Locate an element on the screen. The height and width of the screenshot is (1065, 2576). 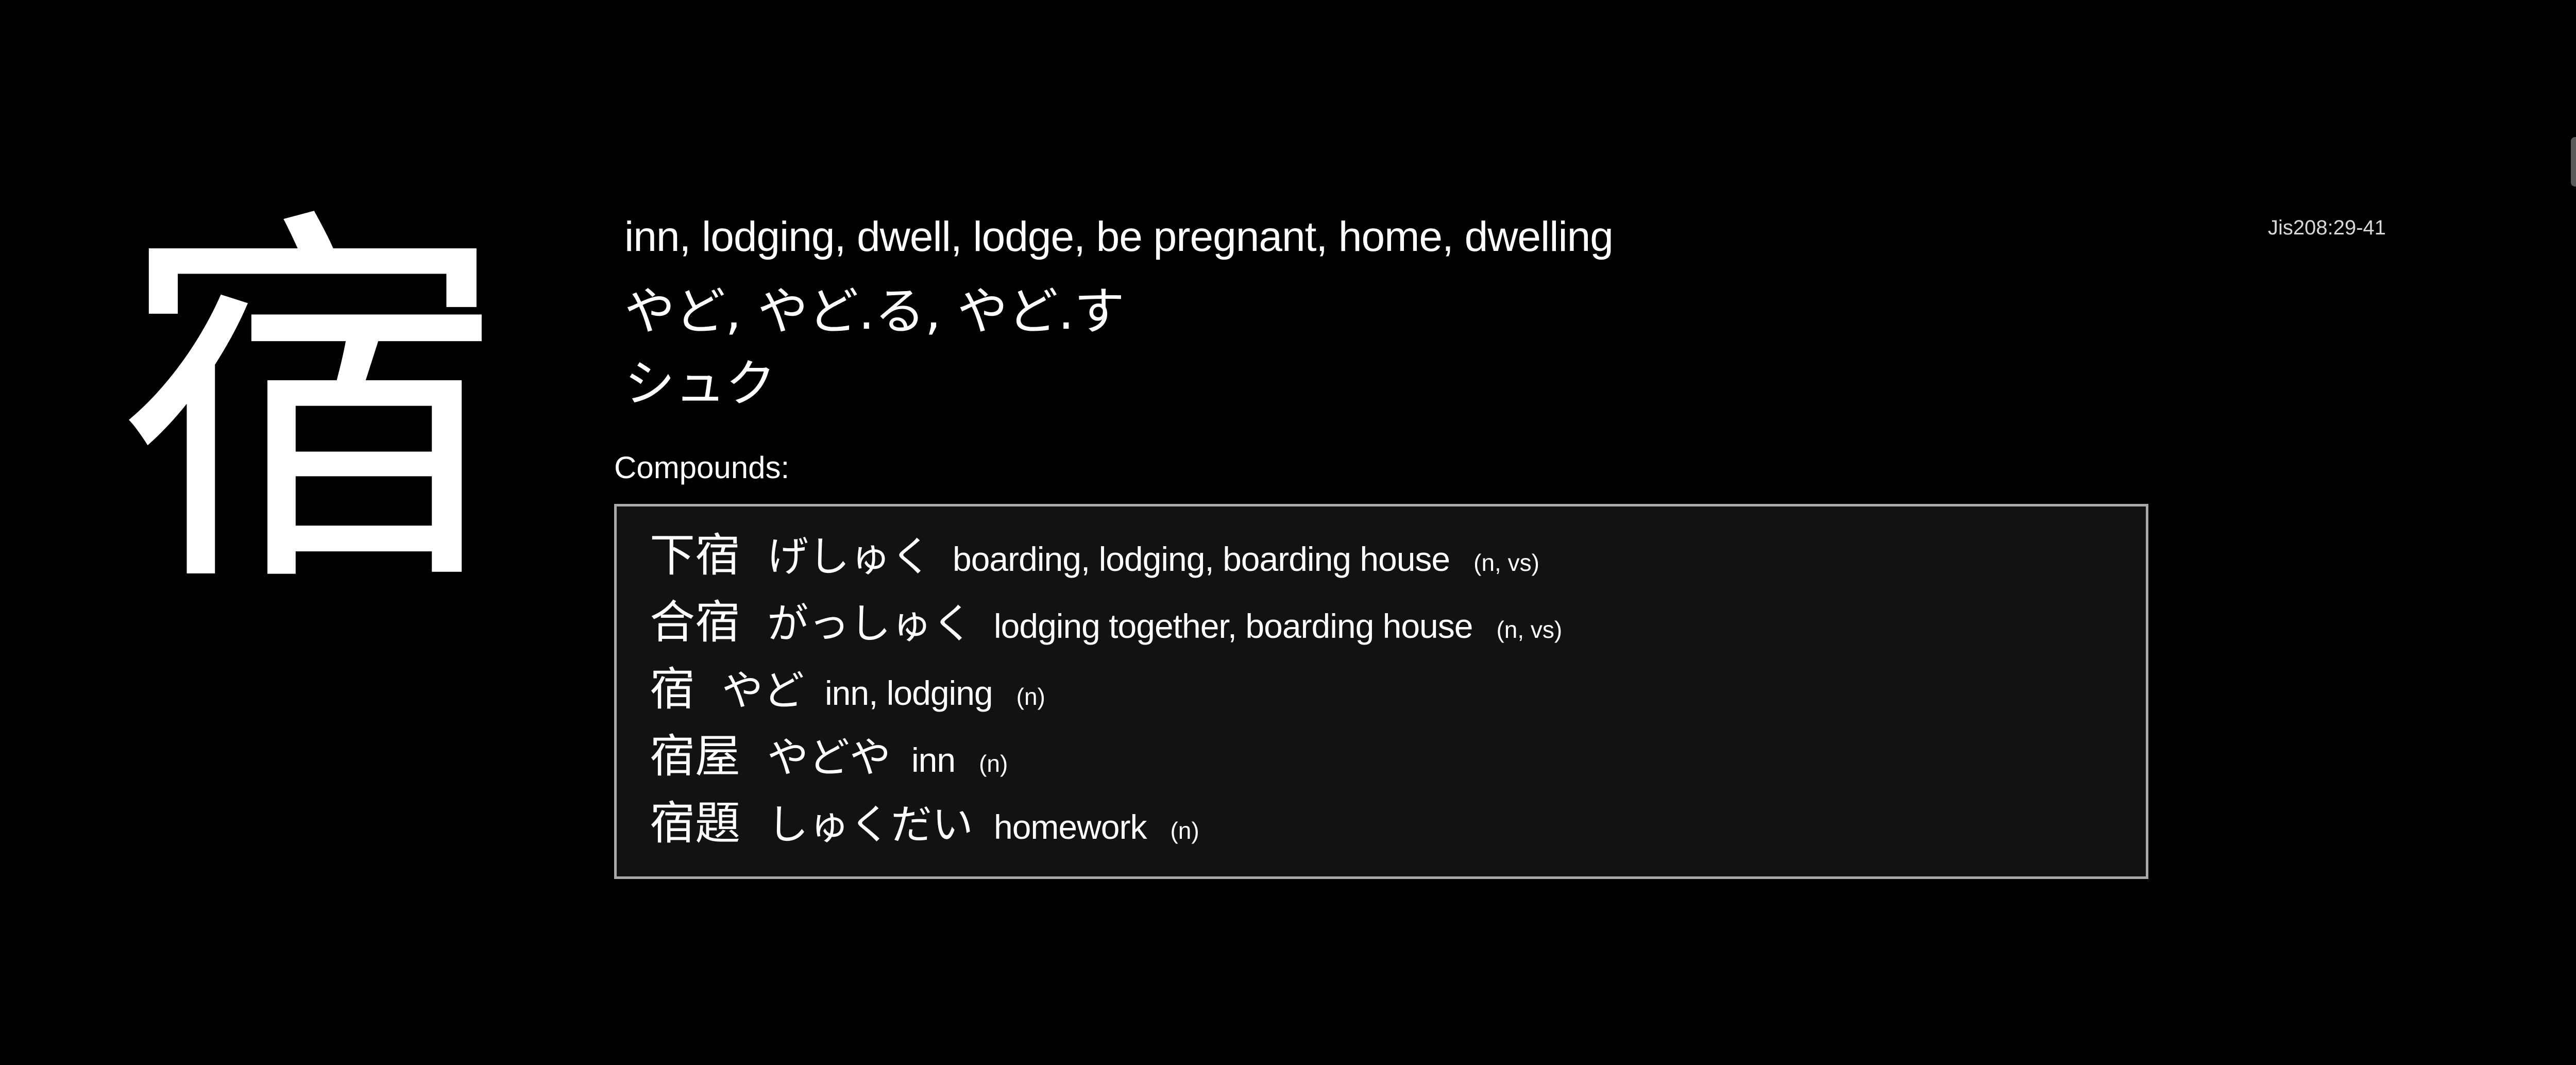
compound-word: 宿屋 is located at coordinates (695, 756).